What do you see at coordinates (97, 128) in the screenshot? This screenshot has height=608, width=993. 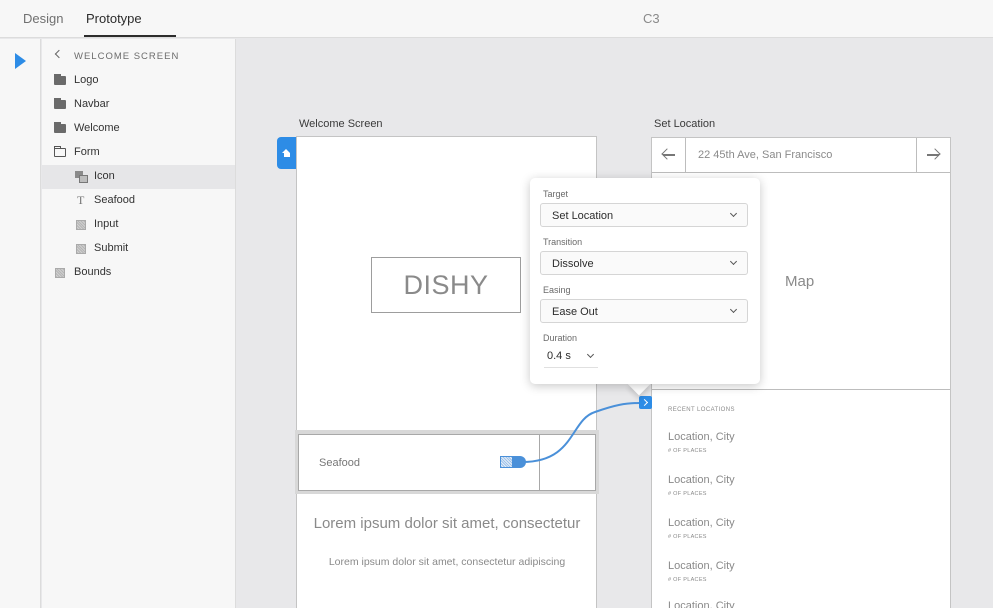 I see `layer-label: Welcome` at bounding box center [97, 128].